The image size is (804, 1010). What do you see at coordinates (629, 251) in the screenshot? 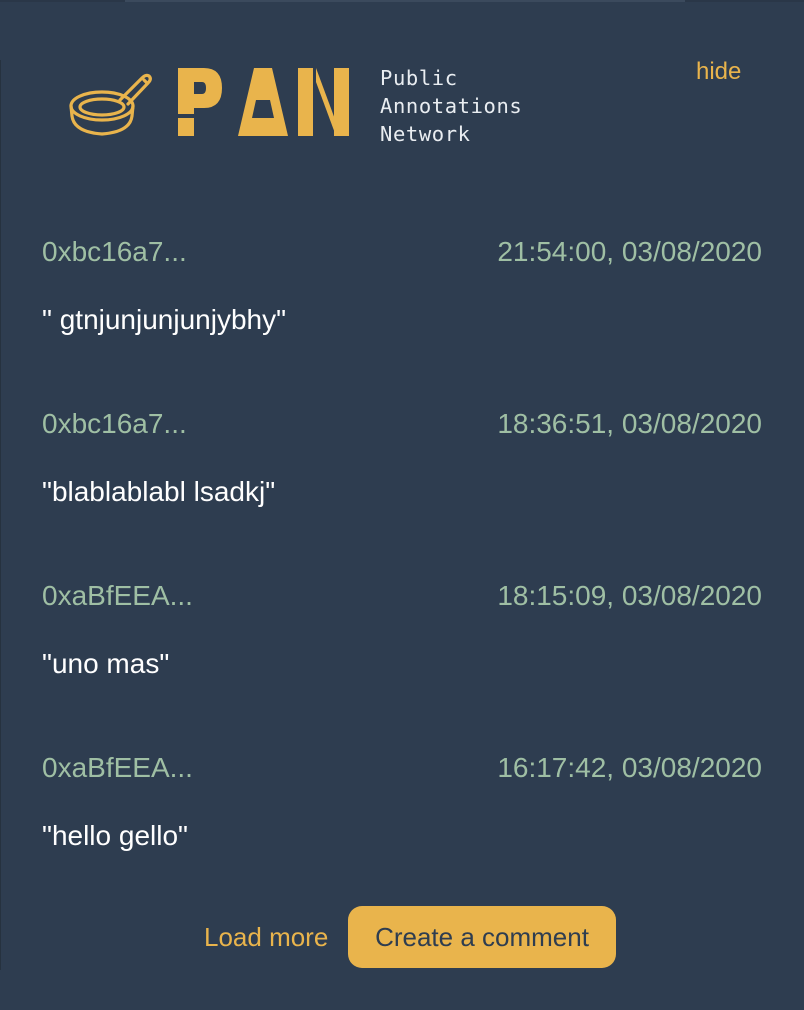
I see `comment-timestamp: 21:54:00, 03/08/2020` at bounding box center [629, 251].